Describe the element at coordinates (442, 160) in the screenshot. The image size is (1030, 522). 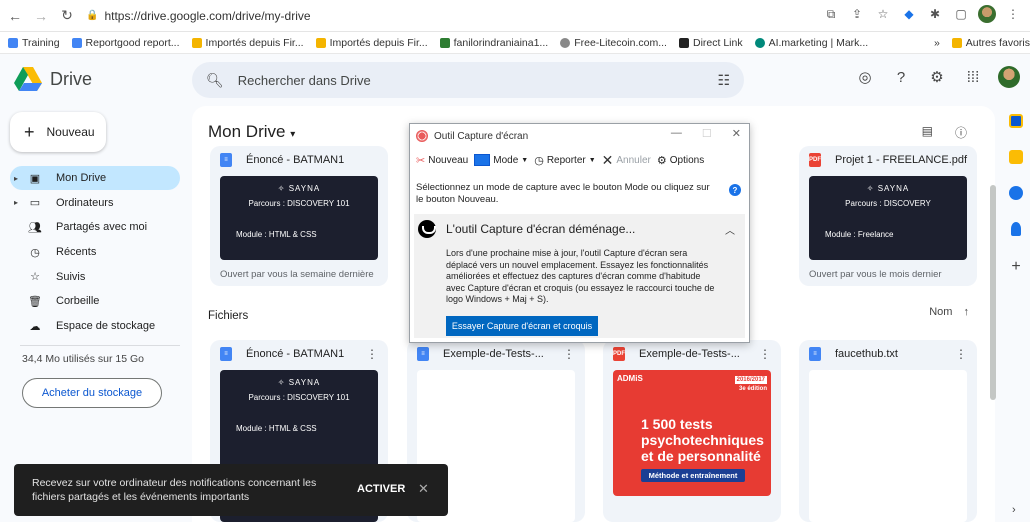
I see `new-snip-button: ✂ Nouveau` at that location.